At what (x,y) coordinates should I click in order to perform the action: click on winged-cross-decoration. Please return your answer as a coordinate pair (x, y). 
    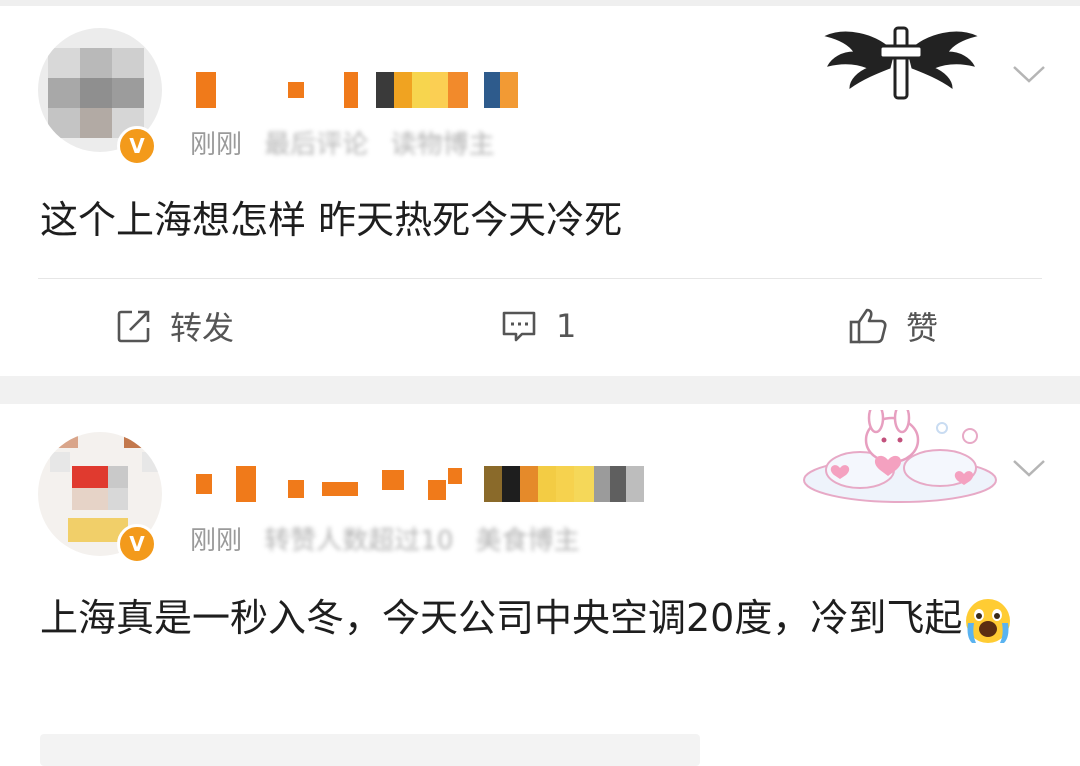
    Looking at the image, I should click on (901, 63).